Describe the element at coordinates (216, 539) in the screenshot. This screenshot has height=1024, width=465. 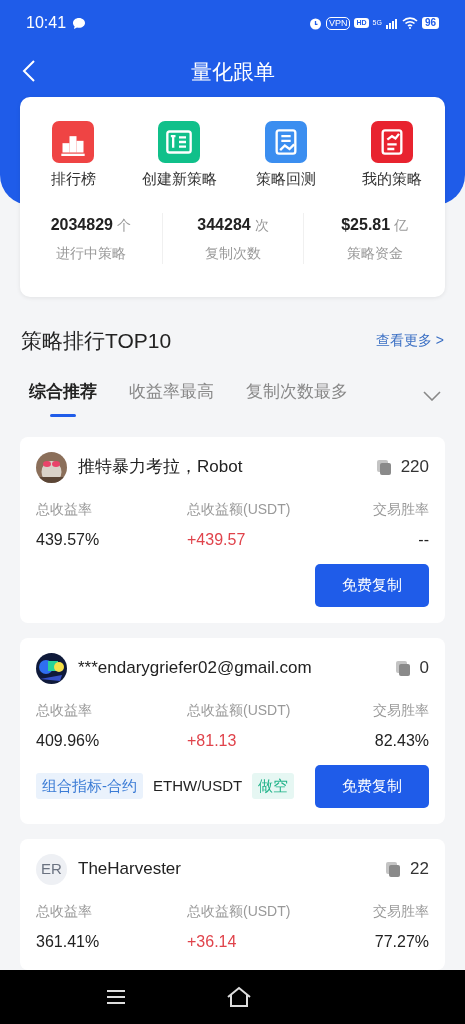
I see `metric-value: +439.57` at that location.